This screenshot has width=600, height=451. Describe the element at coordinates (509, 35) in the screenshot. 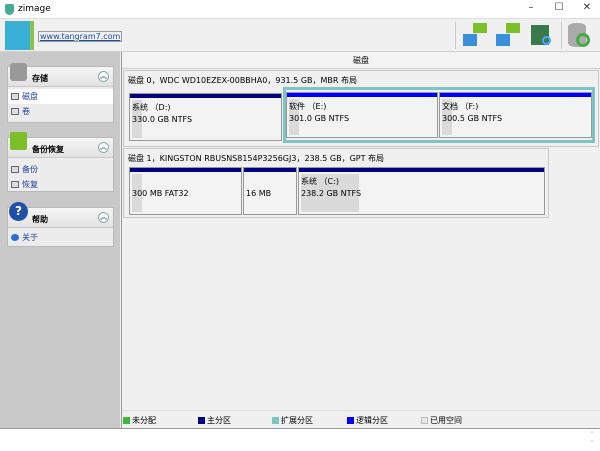

I see `restore-icon` at that location.